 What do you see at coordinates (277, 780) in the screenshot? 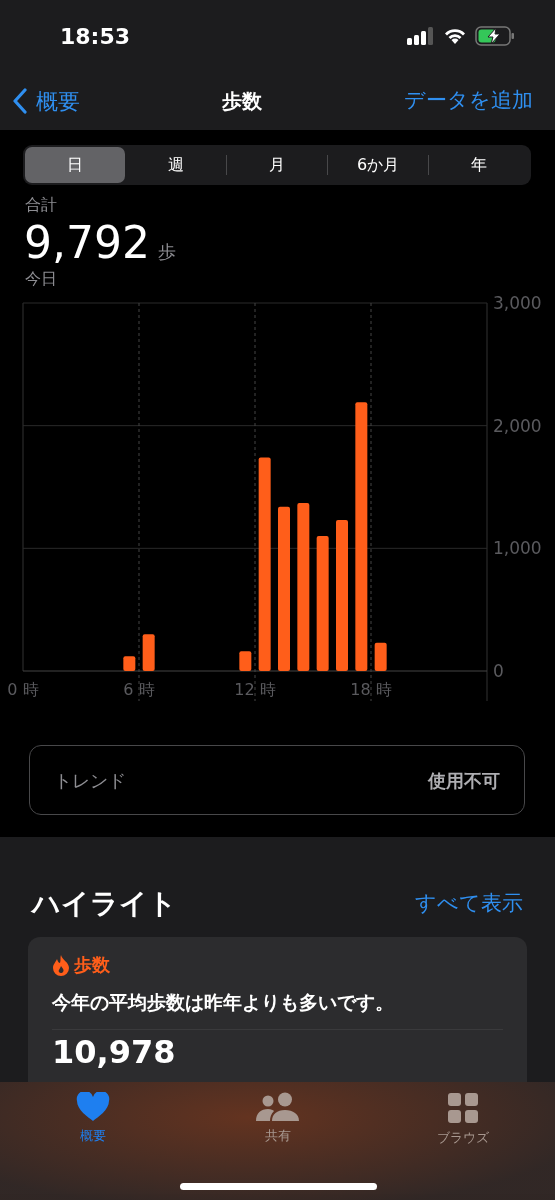
I see `trend-card: トレンド 使用不可` at bounding box center [277, 780].